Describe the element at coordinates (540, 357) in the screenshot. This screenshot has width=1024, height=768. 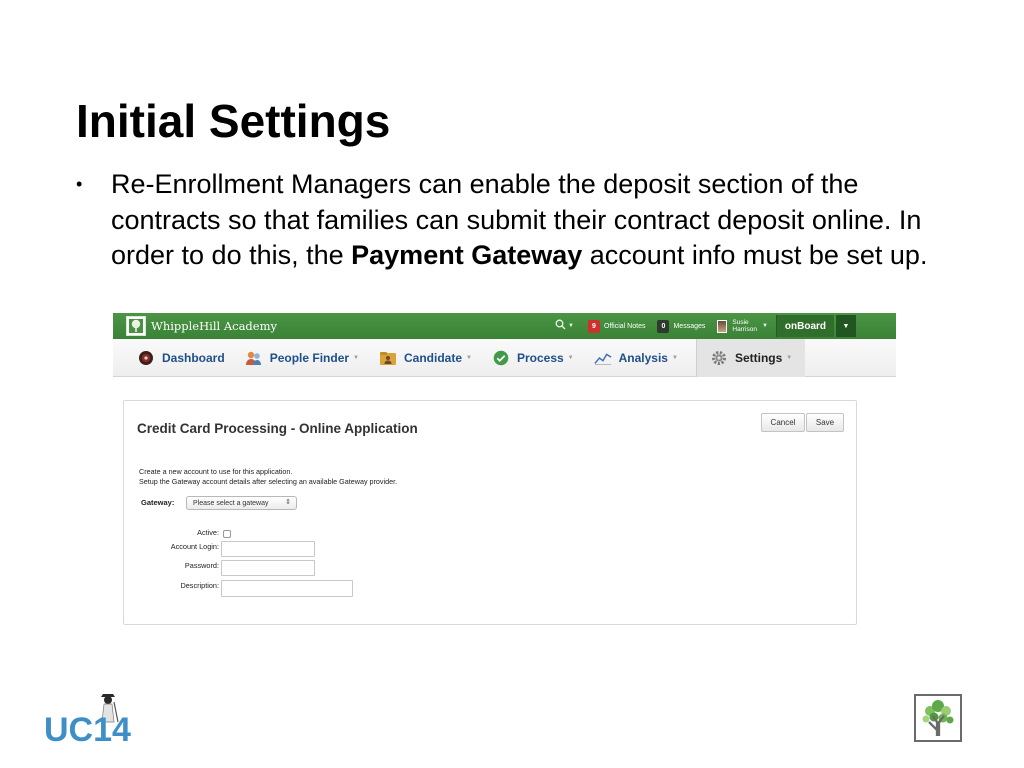
I see `nav-process-label: Process` at that location.